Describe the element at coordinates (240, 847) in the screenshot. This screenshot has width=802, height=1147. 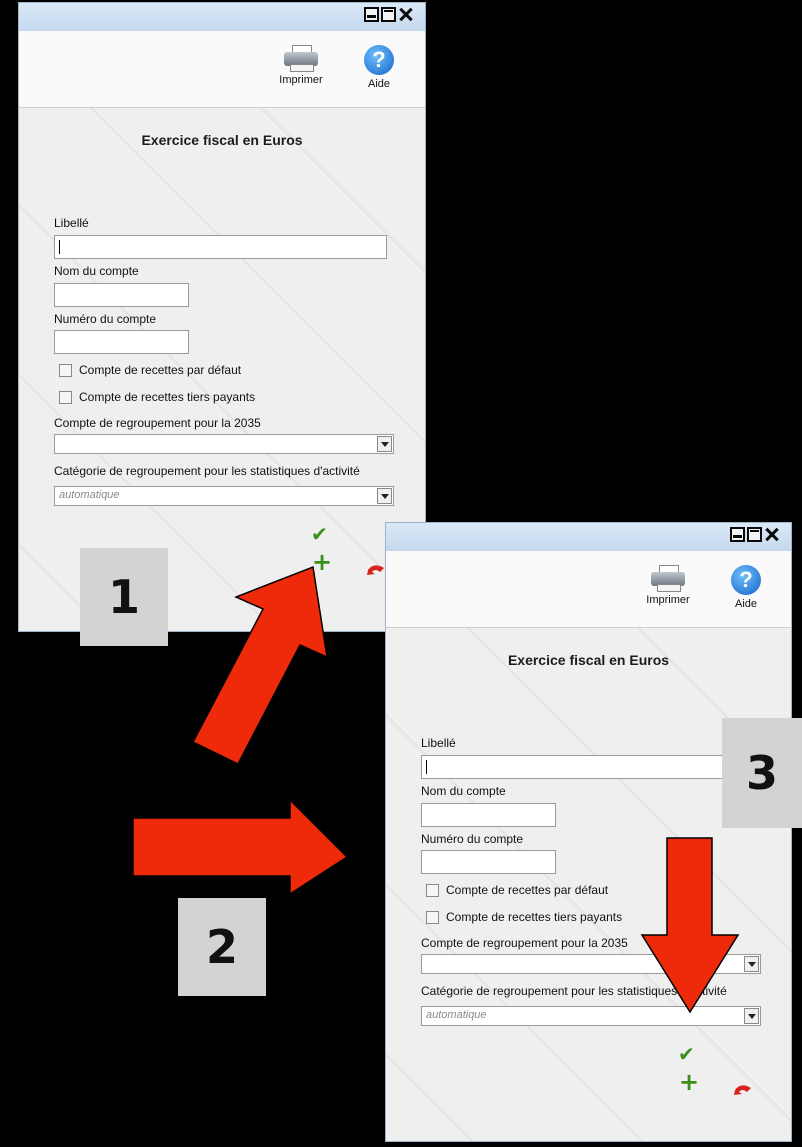
I see `arrow-right` at that location.